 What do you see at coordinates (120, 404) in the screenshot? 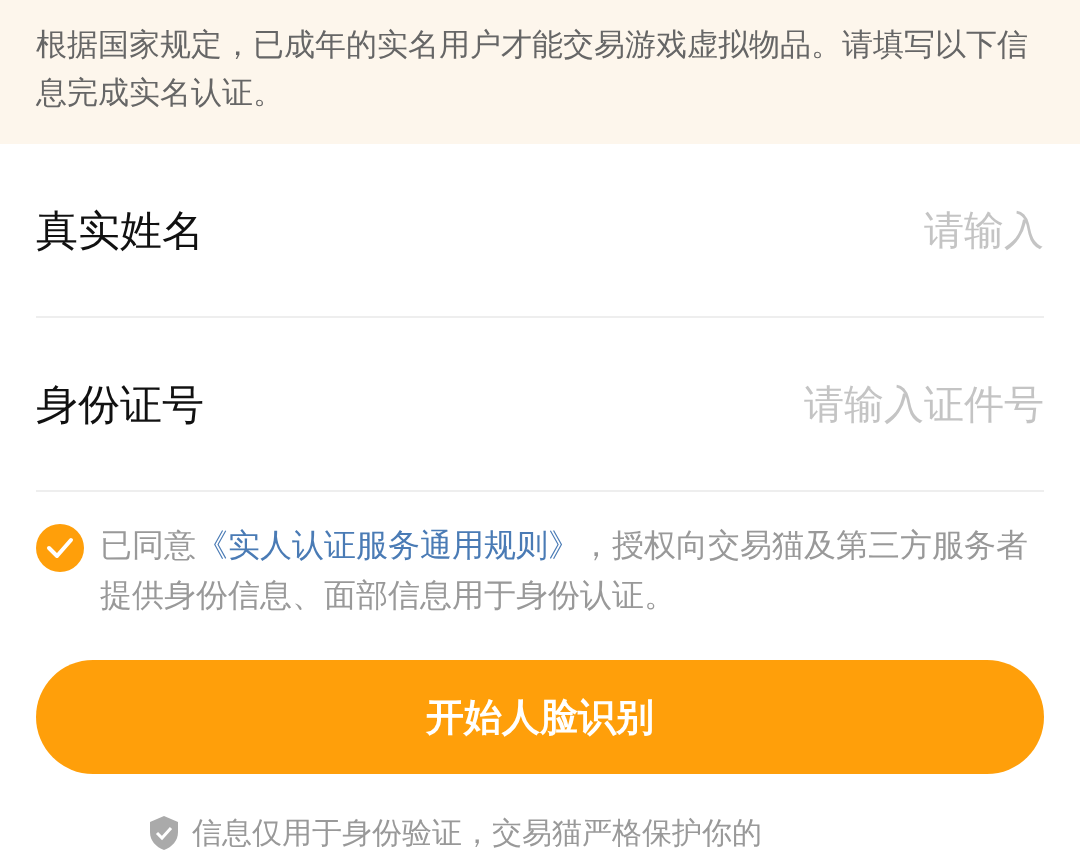
I see `field-label: 身份证号` at bounding box center [120, 404].